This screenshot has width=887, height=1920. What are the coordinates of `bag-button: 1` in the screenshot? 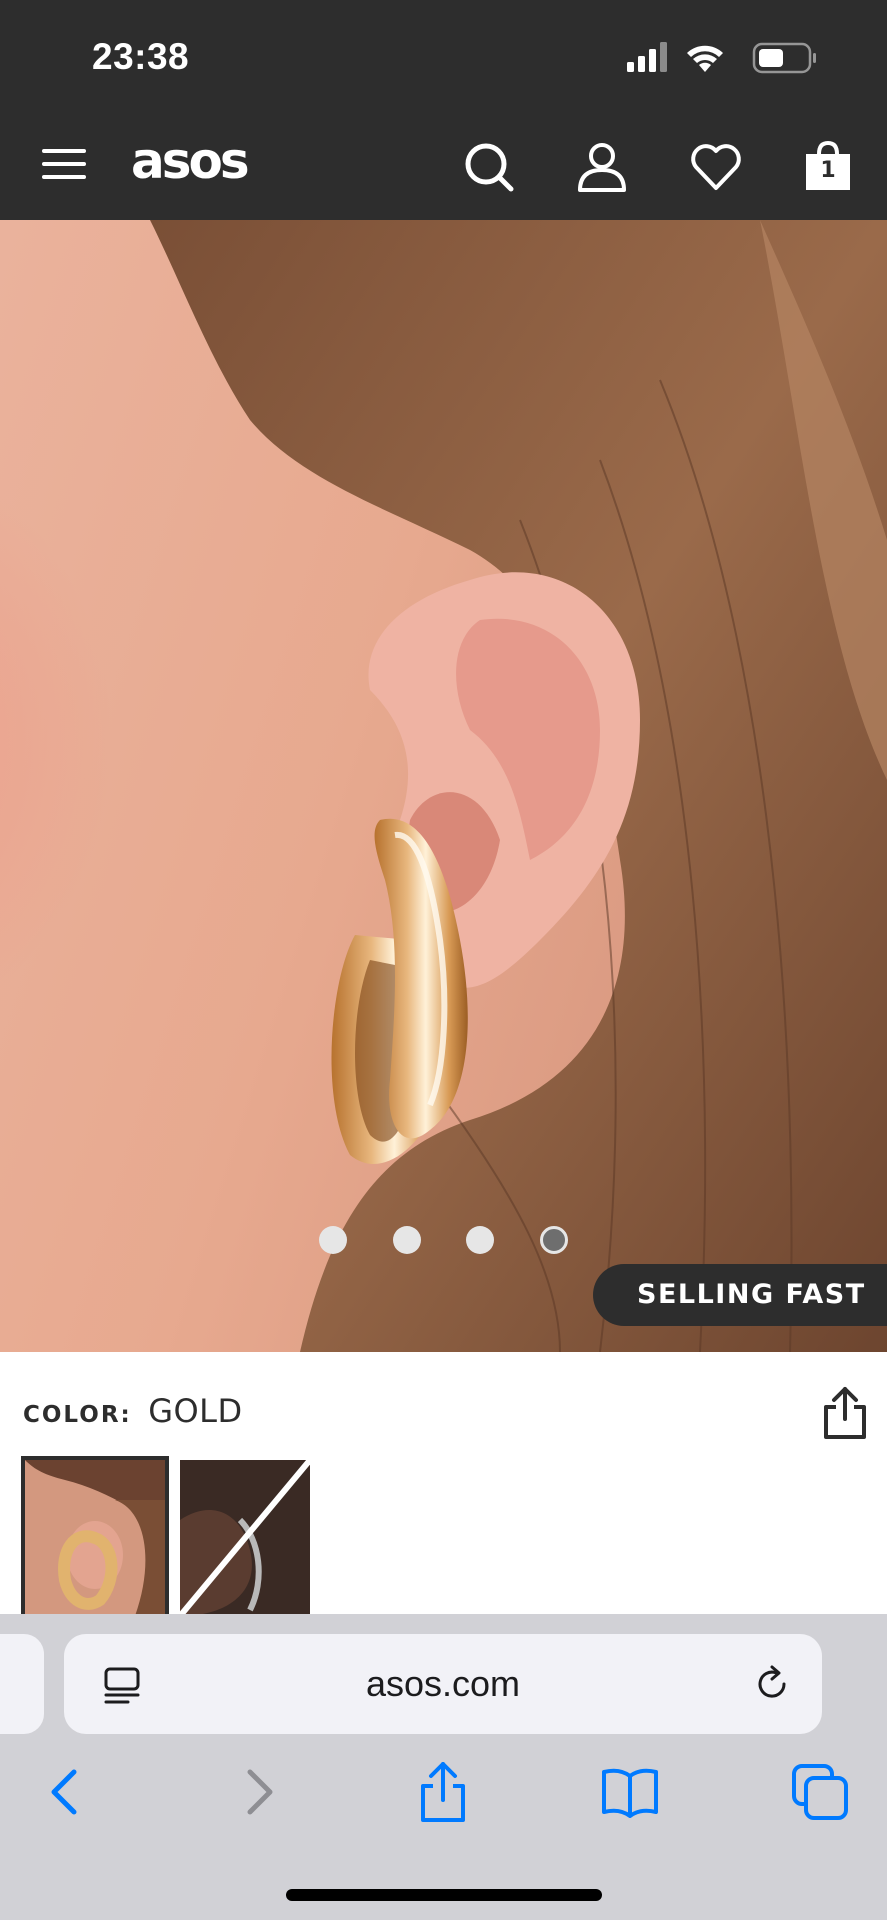 It's located at (828, 166).